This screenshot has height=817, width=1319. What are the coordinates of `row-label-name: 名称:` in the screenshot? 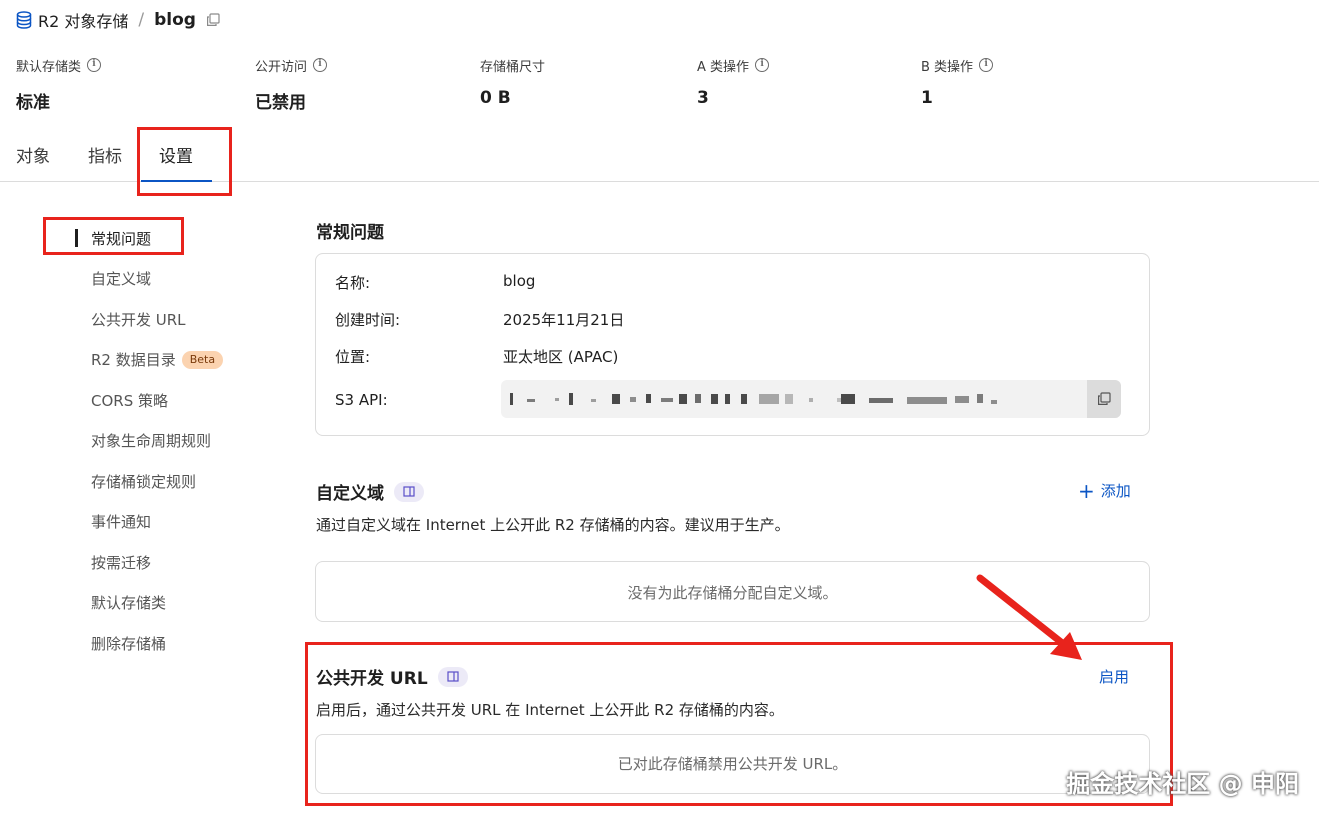 It's located at (353, 283).